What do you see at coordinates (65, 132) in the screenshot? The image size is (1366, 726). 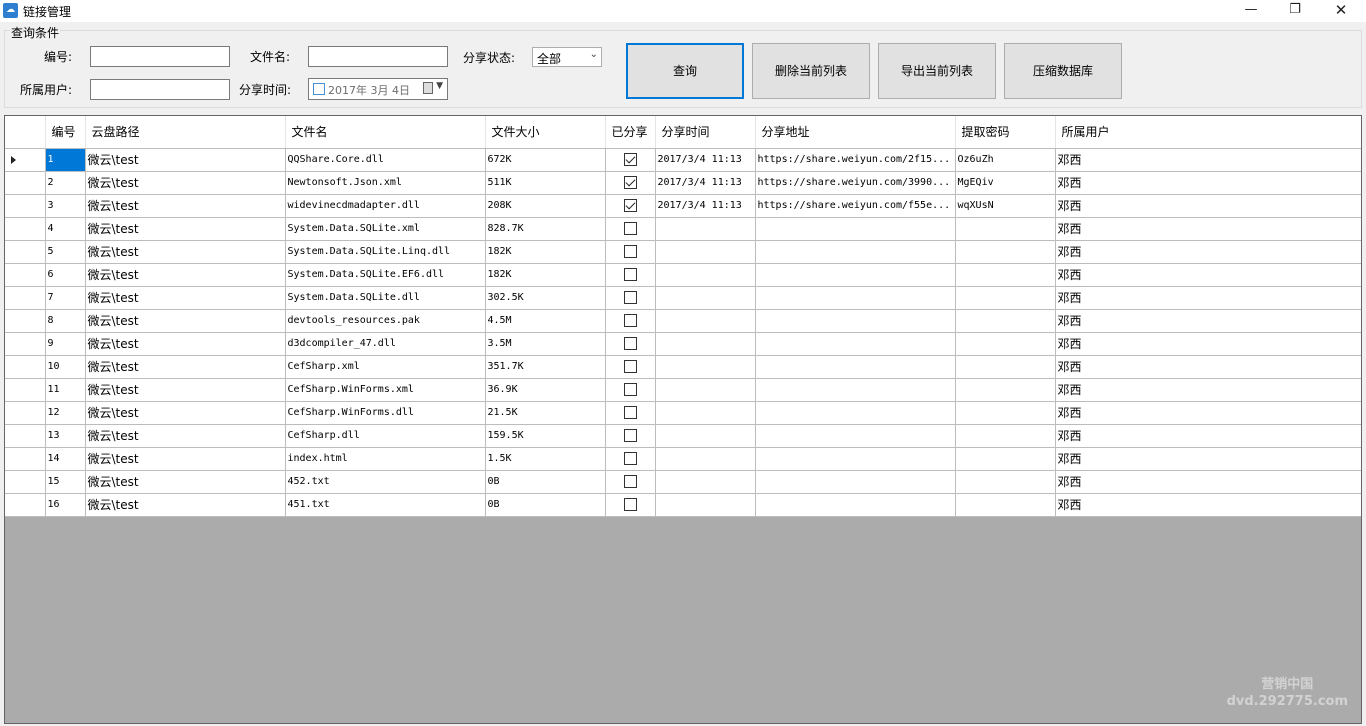 I see `column-header: 编号` at bounding box center [65, 132].